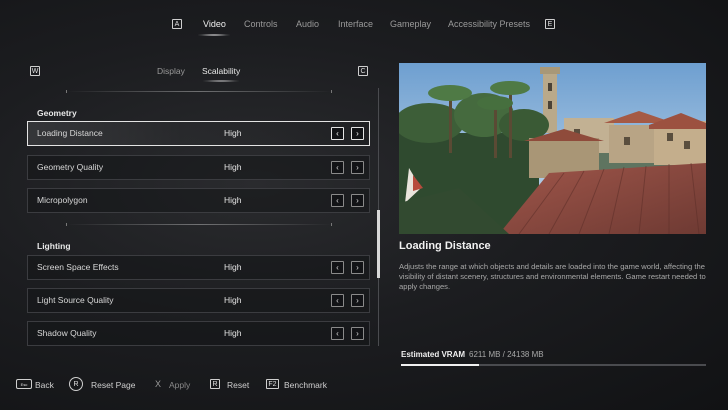  What do you see at coordinates (410, 24) in the screenshot?
I see `tab-gameplay: Gameplay` at bounding box center [410, 24].